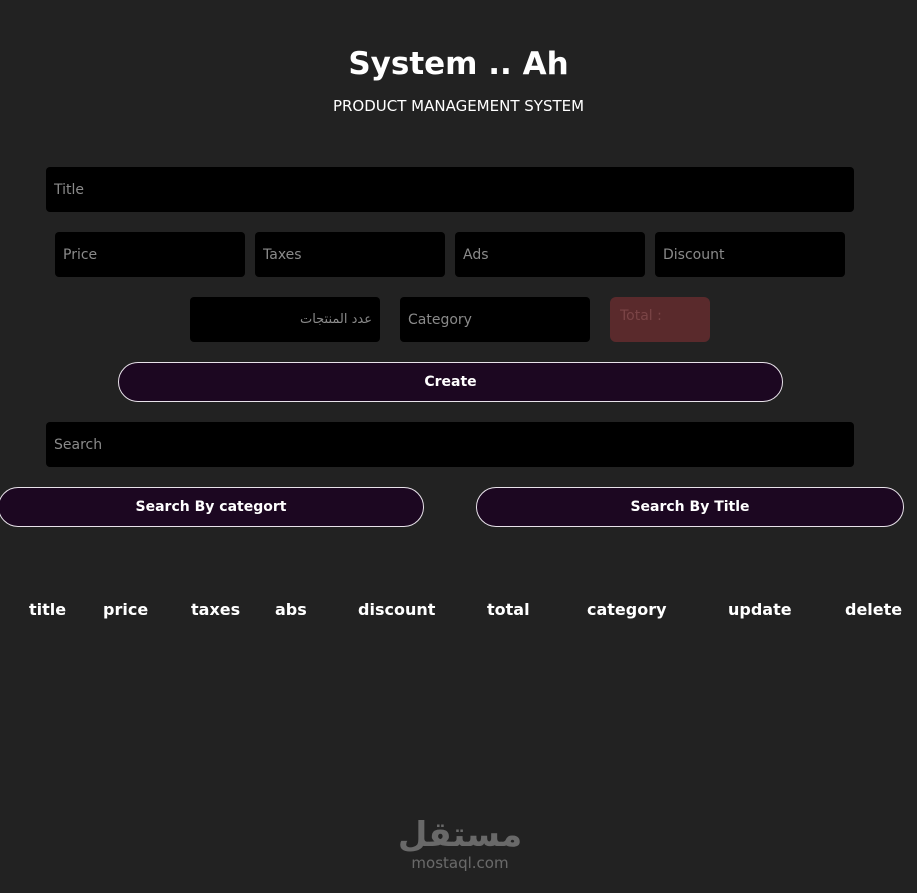 The width and height of the screenshot is (917, 893). What do you see at coordinates (450, 444) in the screenshot?
I see `search-input` at bounding box center [450, 444].